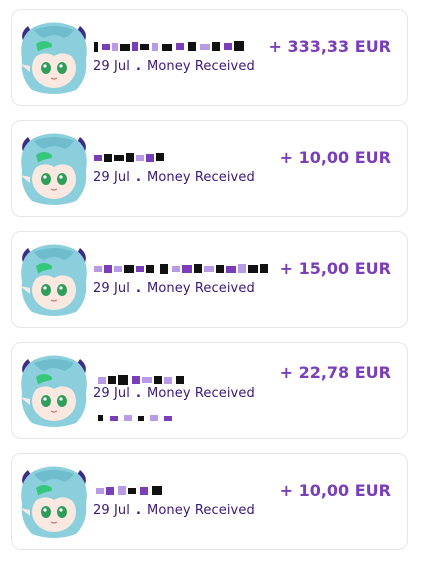 This screenshot has width=426, height=562. Describe the element at coordinates (335, 372) in the screenshot. I see `transaction-amount: + 22,78 EUR` at that location.